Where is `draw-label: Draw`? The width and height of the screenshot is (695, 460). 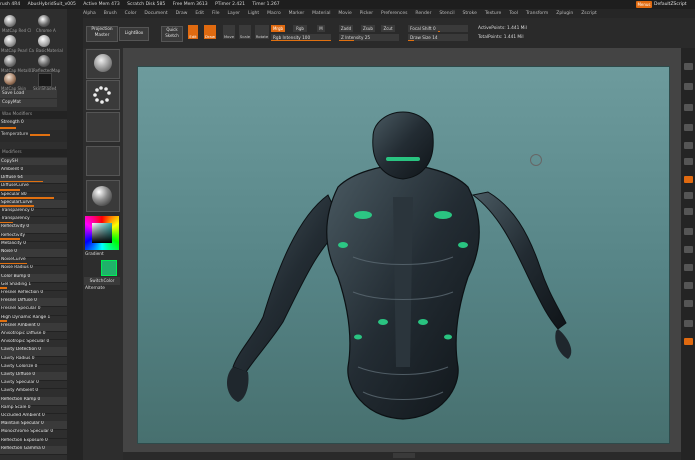
draw-label: Draw is located at coordinates (210, 36).